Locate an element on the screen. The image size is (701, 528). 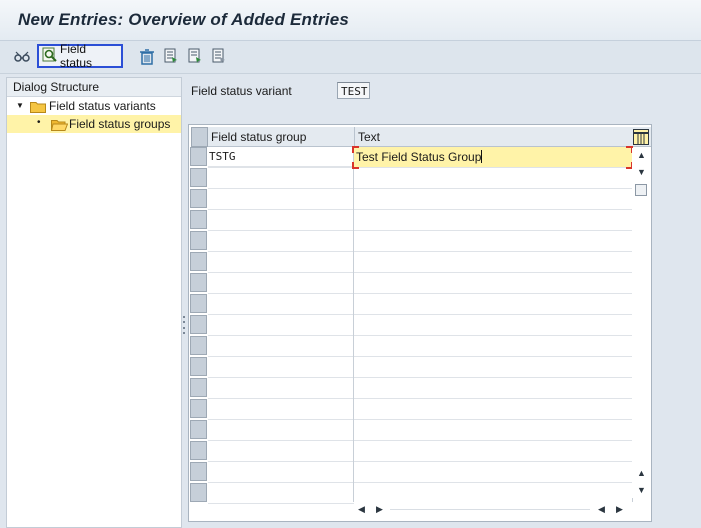
table-corner-cell is located at coordinates (199, 137).